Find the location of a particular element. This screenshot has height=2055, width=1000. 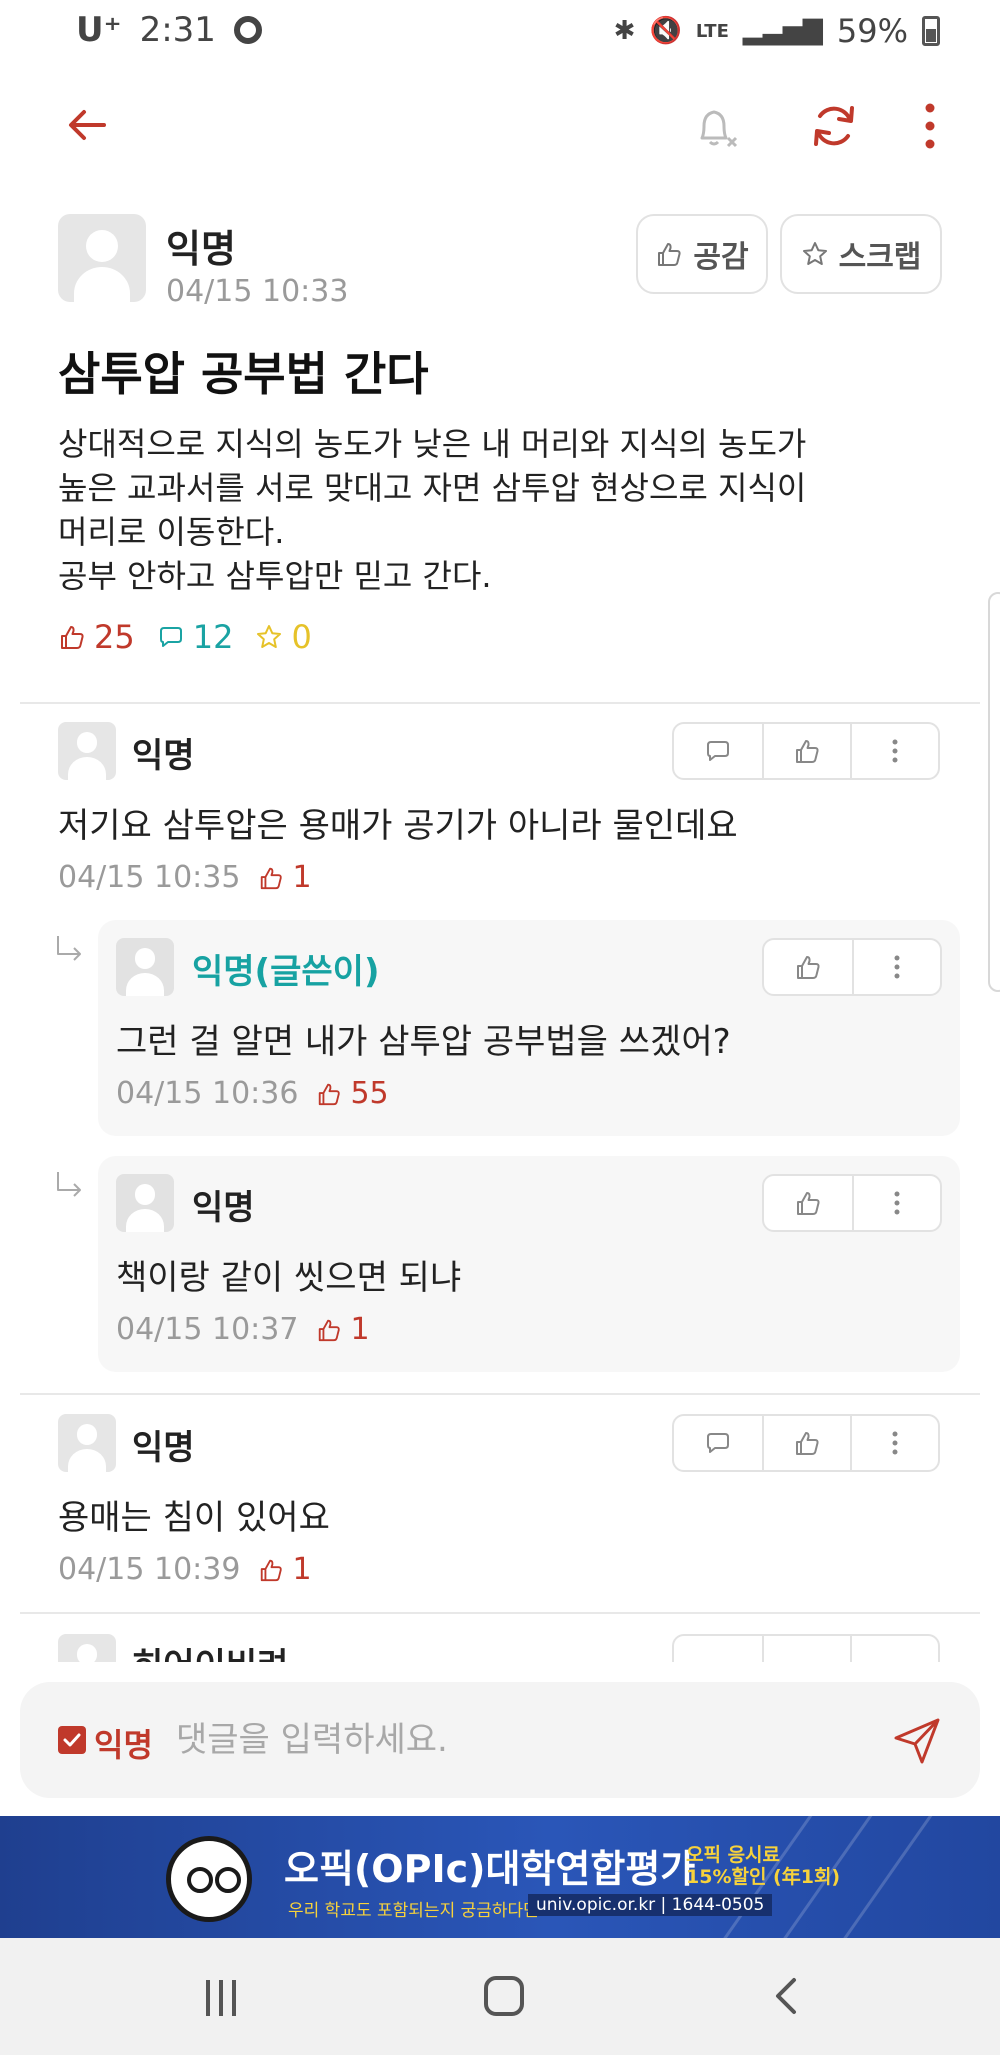

status-right: ✱ 🔇 LTE ▂▃▅▇ 59% is located at coordinates (777, 31).